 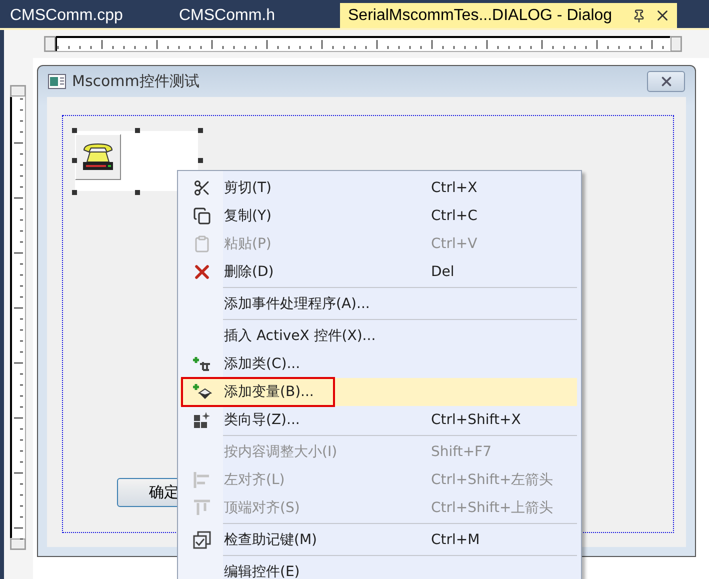 What do you see at coordinates (378, 272) in the screenshot?
I see `menu-item: 删除(D) Del` at bounding box center [378, 272].